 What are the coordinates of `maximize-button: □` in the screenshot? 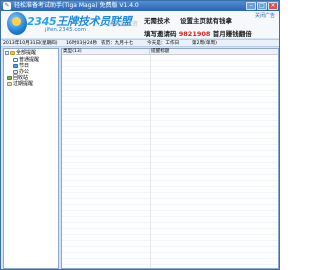 It's located at (262, 6).